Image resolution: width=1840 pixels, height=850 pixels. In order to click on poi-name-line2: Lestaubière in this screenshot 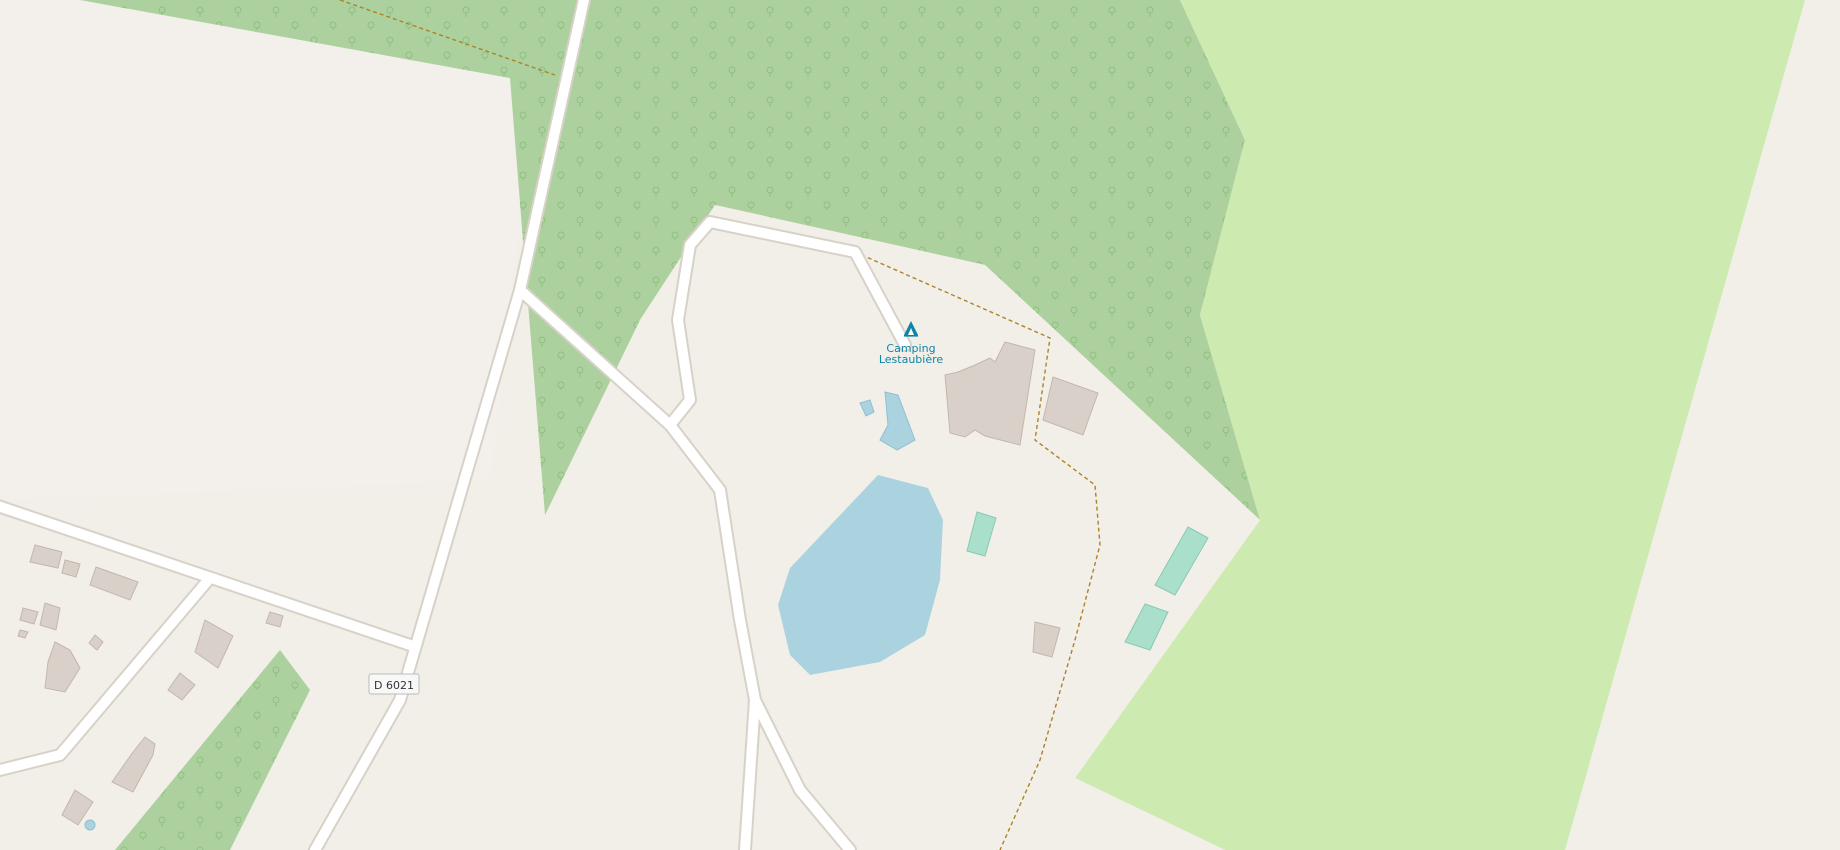, I will do `click(911, 359)`.